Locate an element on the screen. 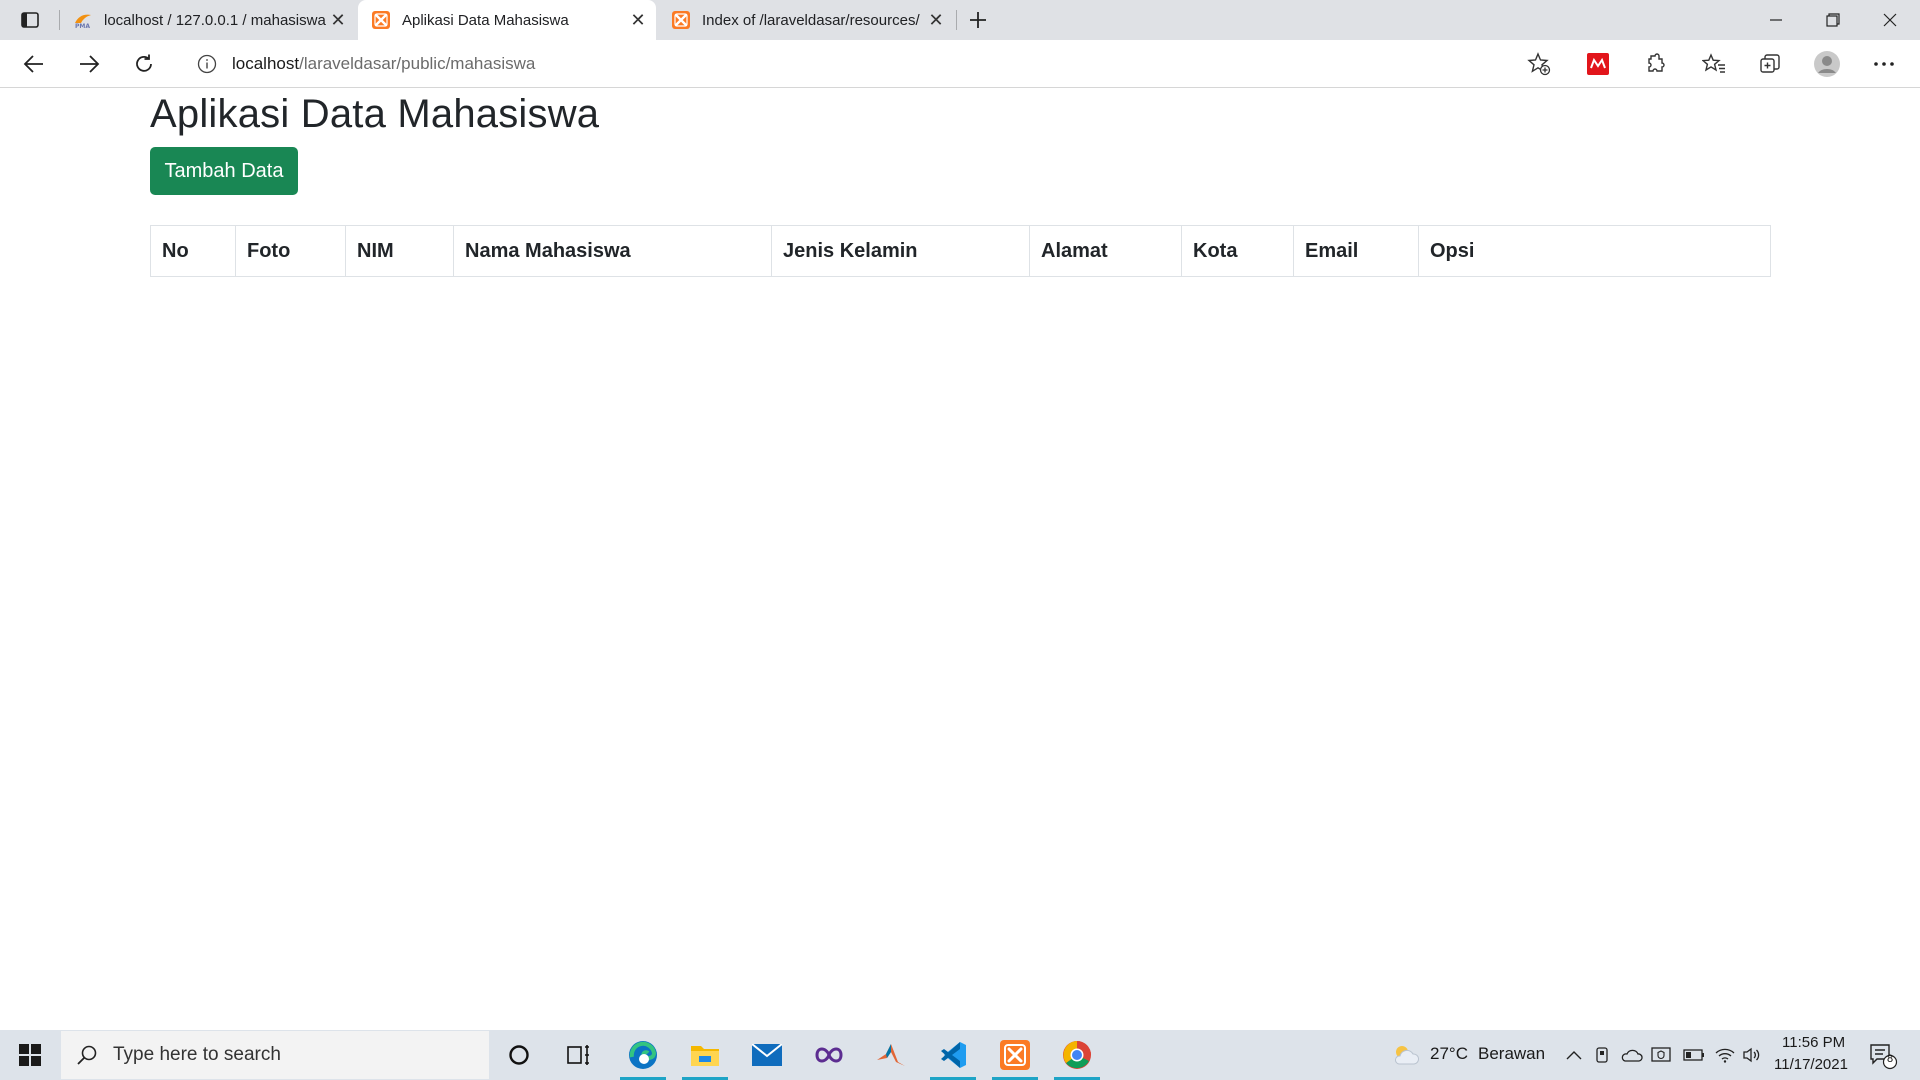 This screenshot has height=1080, width=1920. edge-icon is located at coordinates (643, 1055).